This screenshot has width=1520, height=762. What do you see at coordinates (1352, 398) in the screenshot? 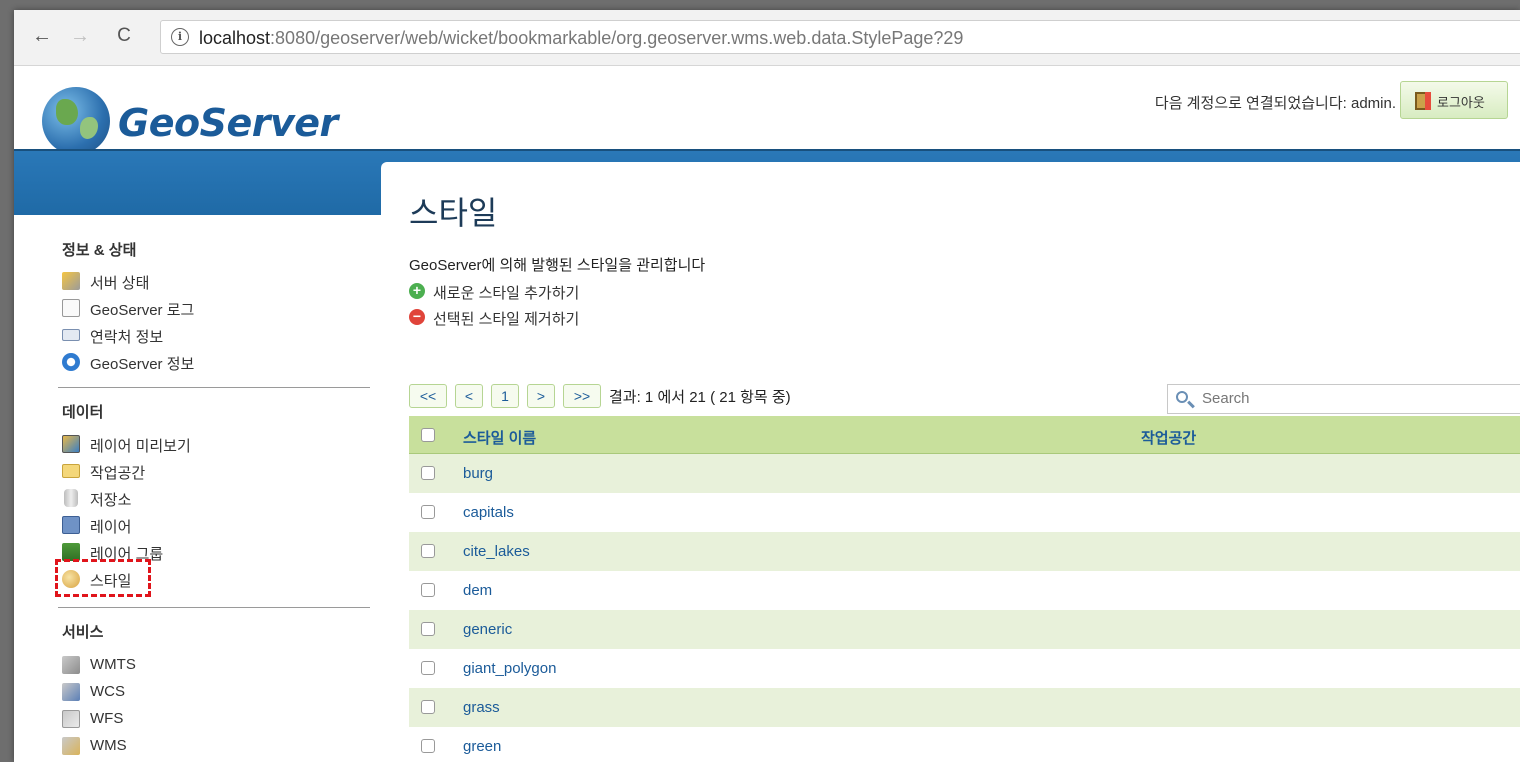
I see `search-input` at bounding box center [1352, 398].